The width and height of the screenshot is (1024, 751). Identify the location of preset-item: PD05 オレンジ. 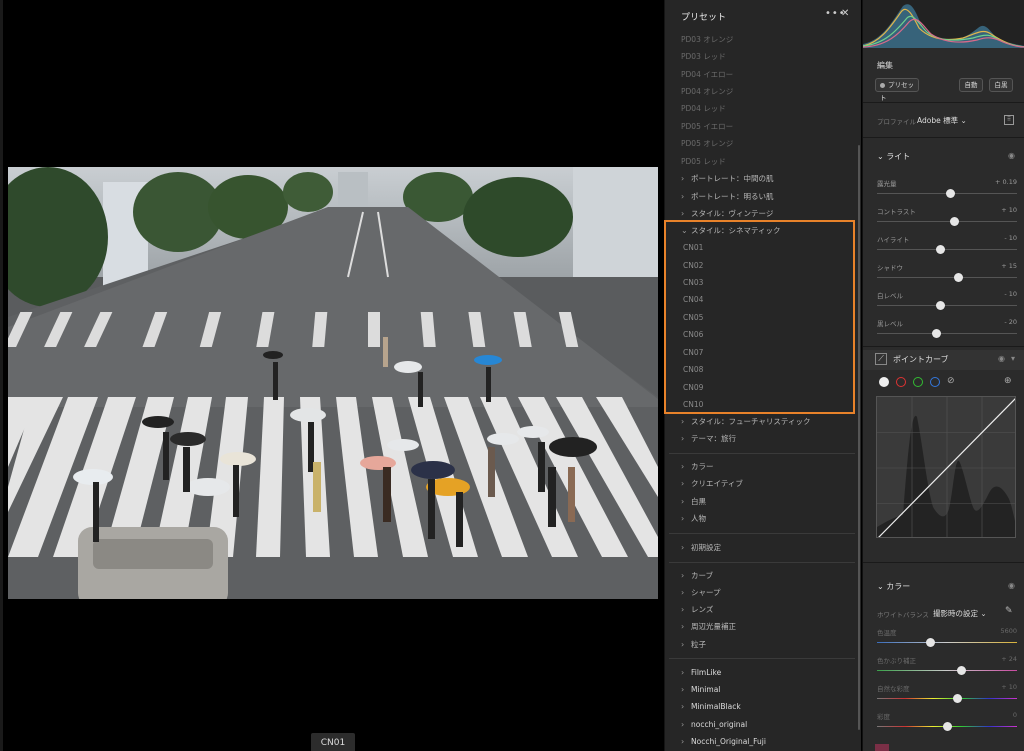
(760, 143).